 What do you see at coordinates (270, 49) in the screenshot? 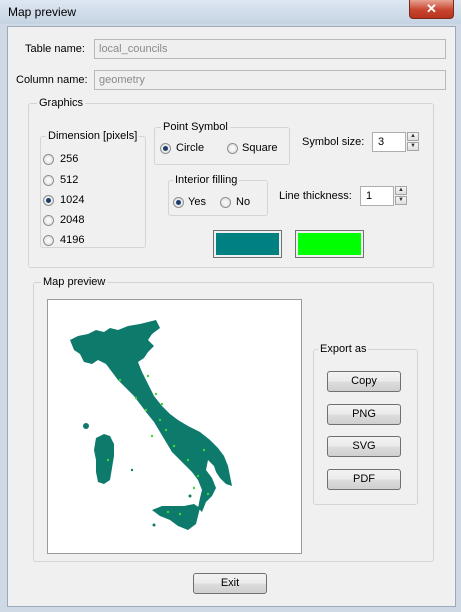
I see `table-name-field: local_councils` at bounding box center [270, 49].